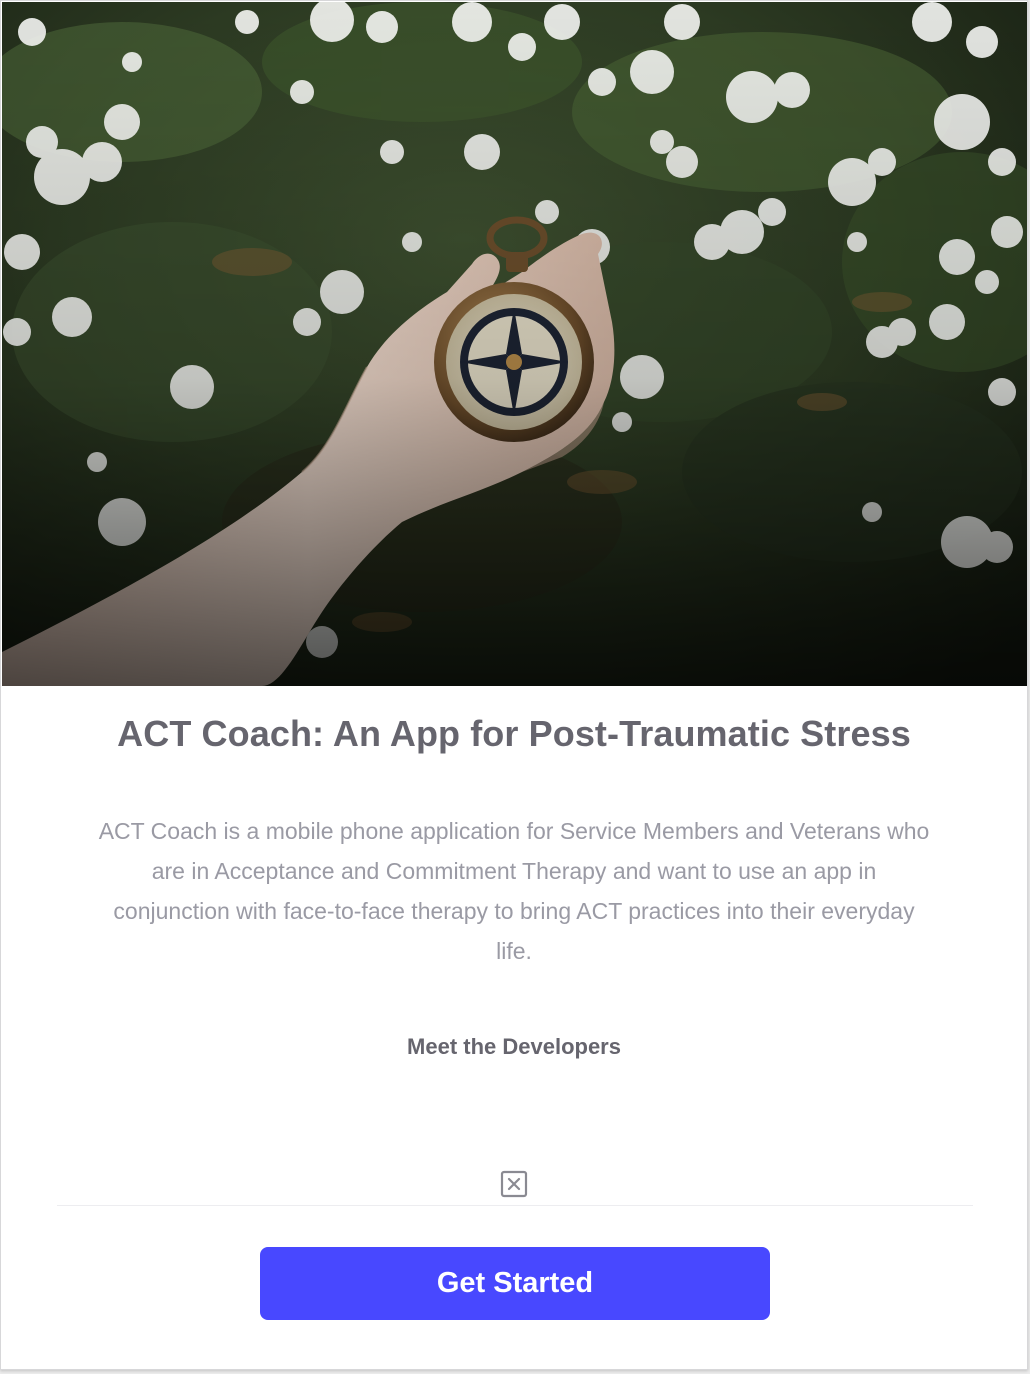 This screenshot has width=1030, height=1374. I want to click on broken-image-icon, so click(514, 1184).